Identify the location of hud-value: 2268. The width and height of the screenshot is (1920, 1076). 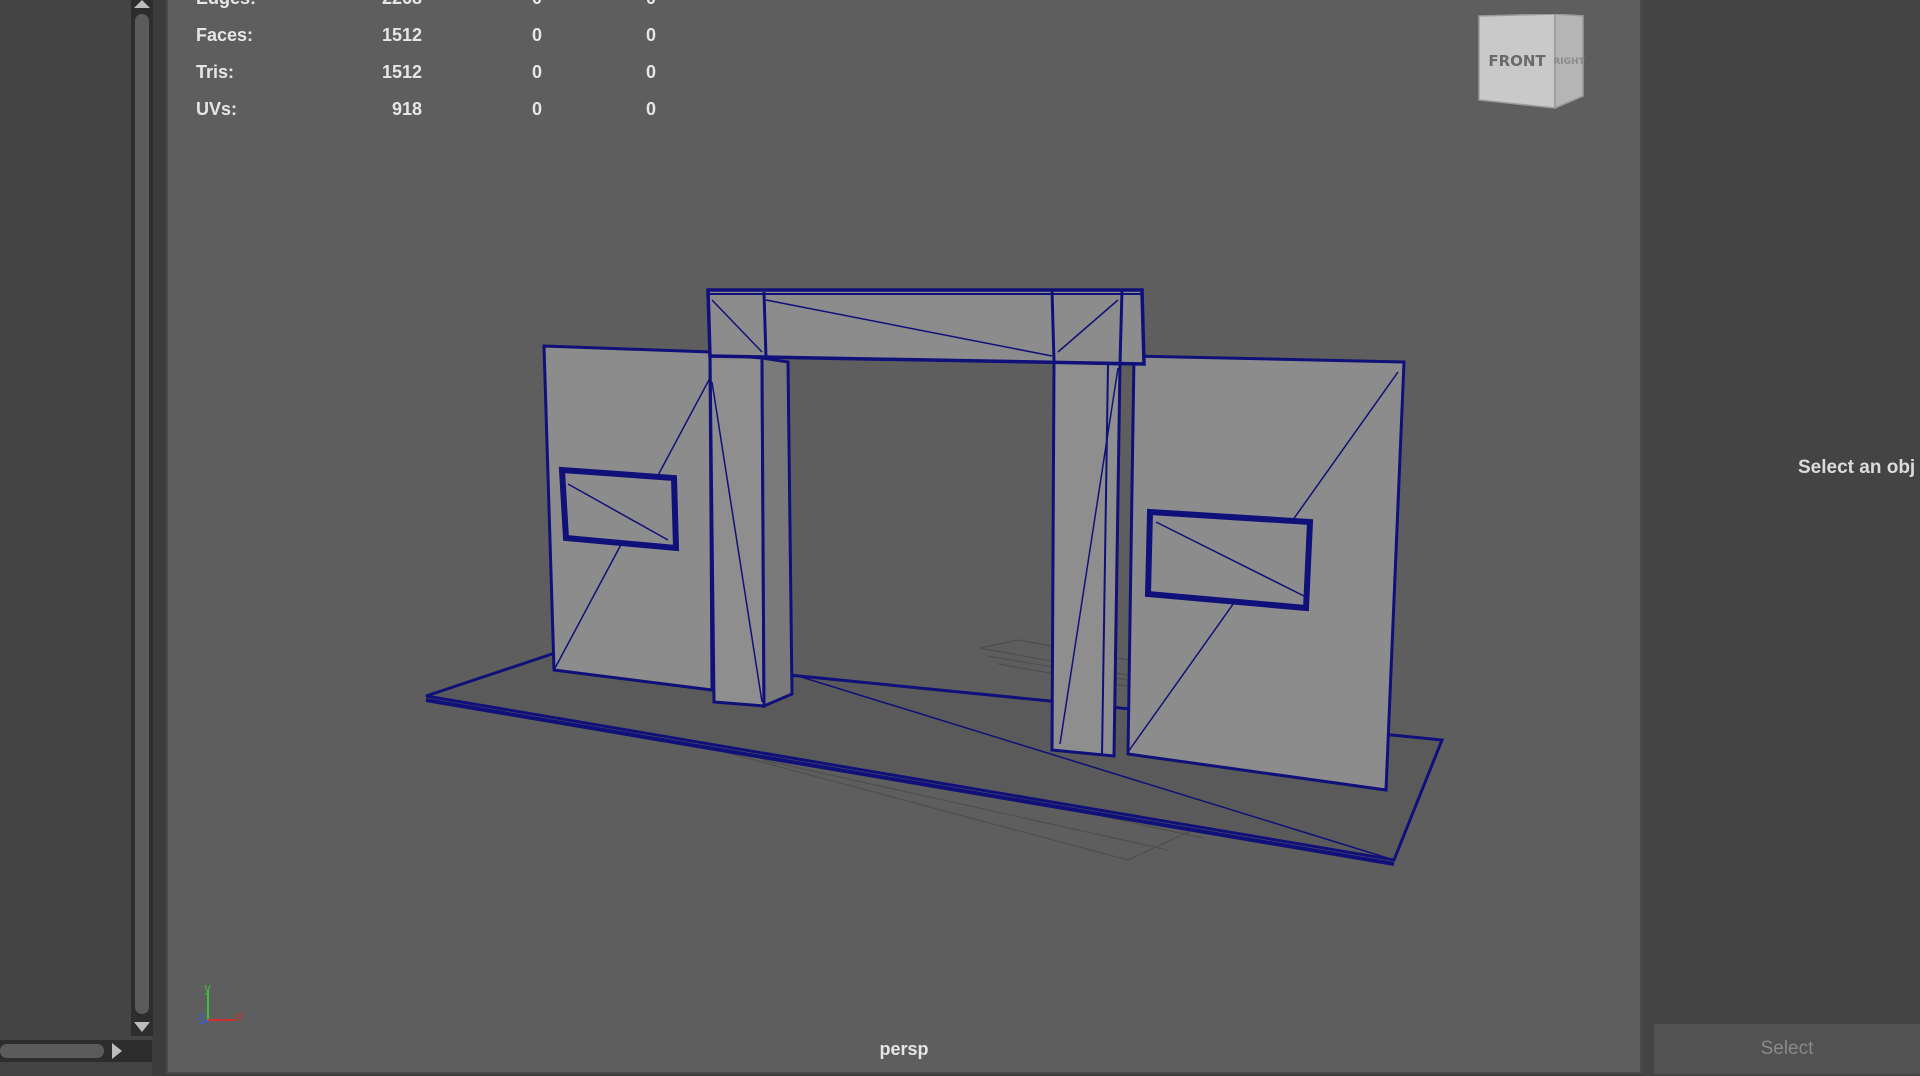
(402, 4).